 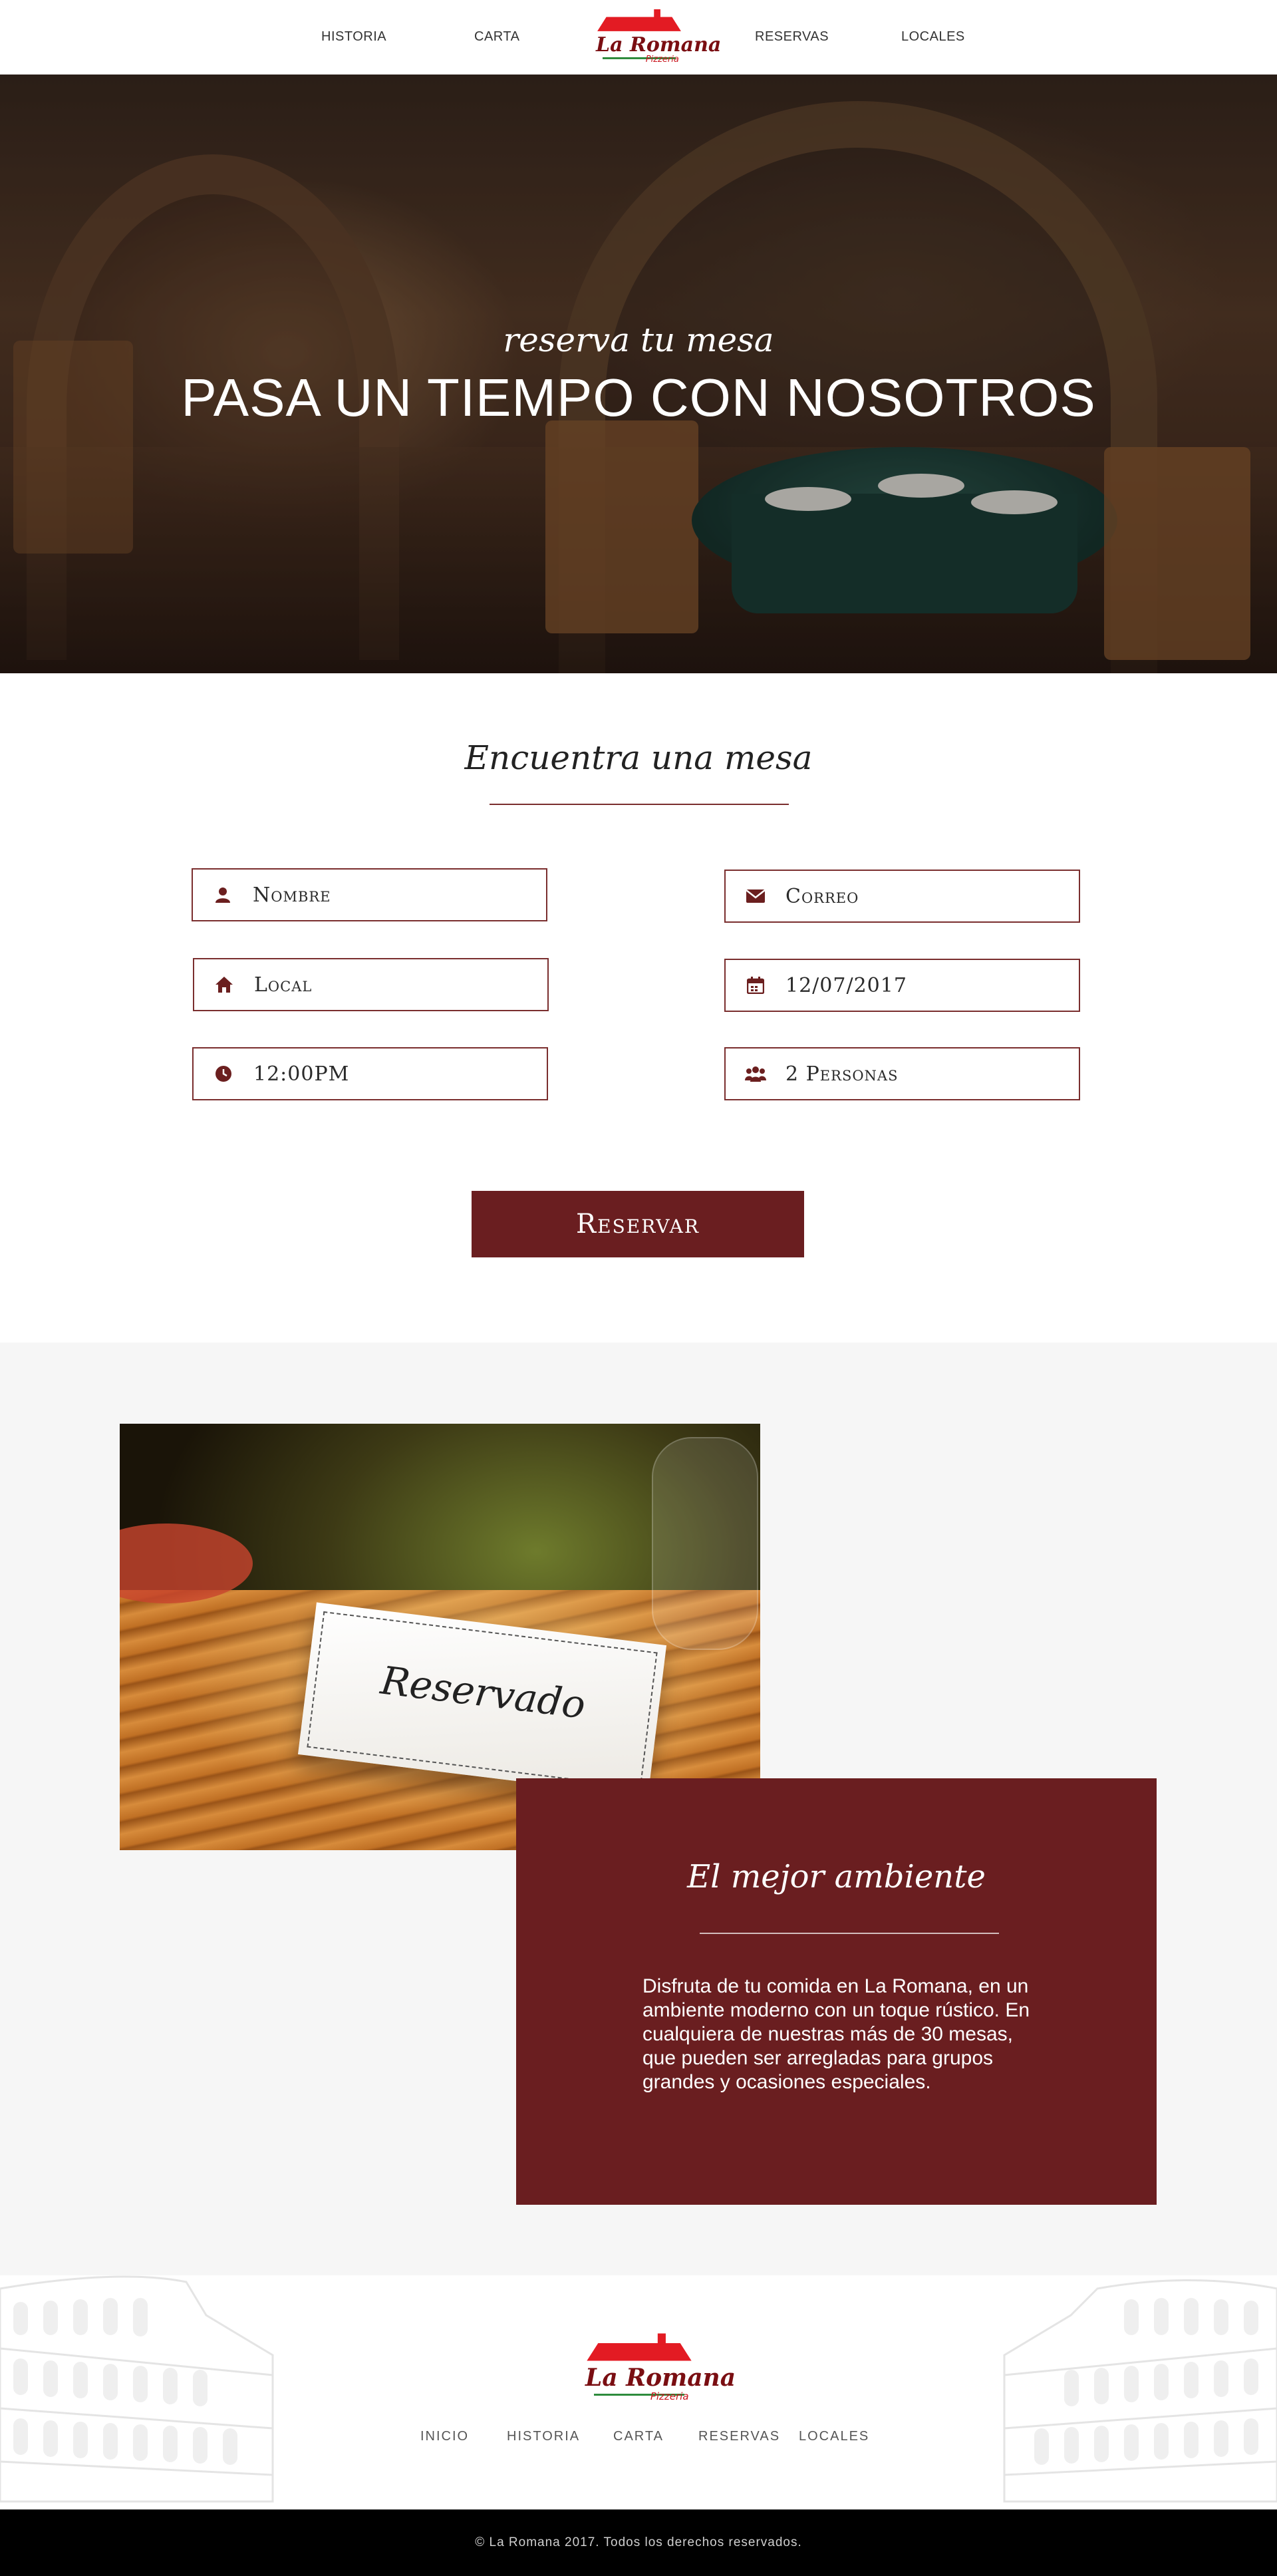 I want to click on ambiente-title: El mejor ambiente, so click(x=836, y=1876).